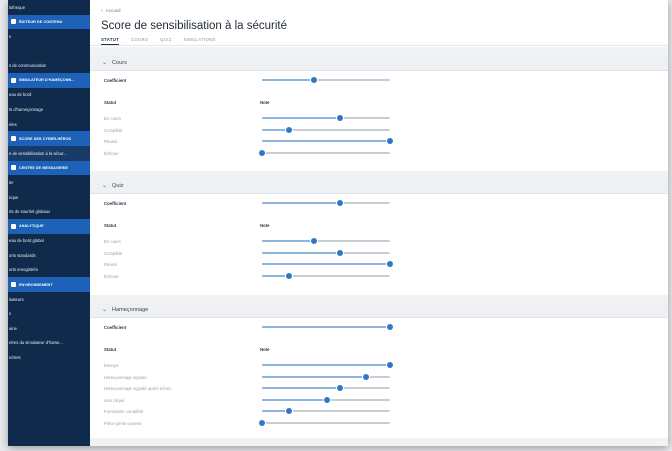 This screenshot has width=672, height=451. What do you see at coordinates (49, 211) in the screenshot?
I see `sidebar-item: rts de sourriel globaux` at bounding box center [49, 211].